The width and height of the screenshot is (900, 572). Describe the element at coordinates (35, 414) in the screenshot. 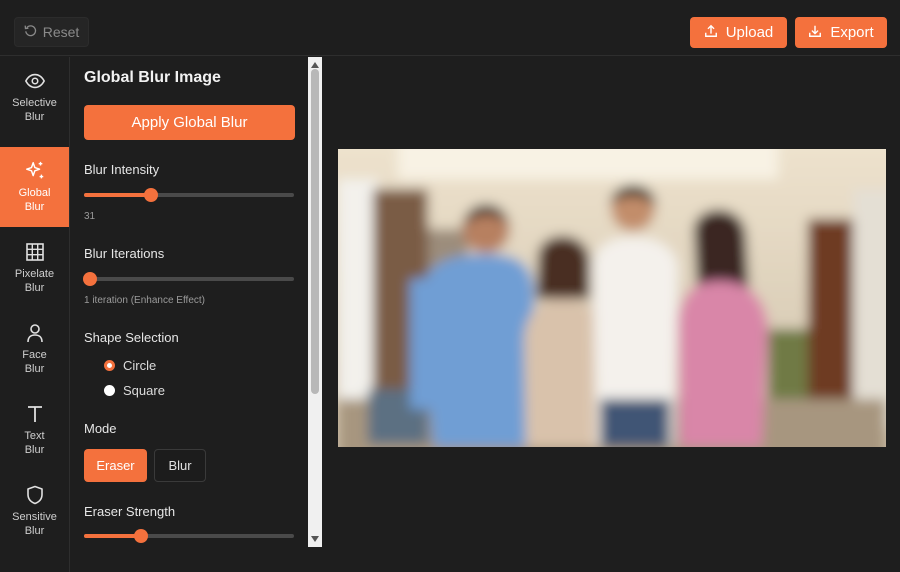

I see `text-icon` at that location.